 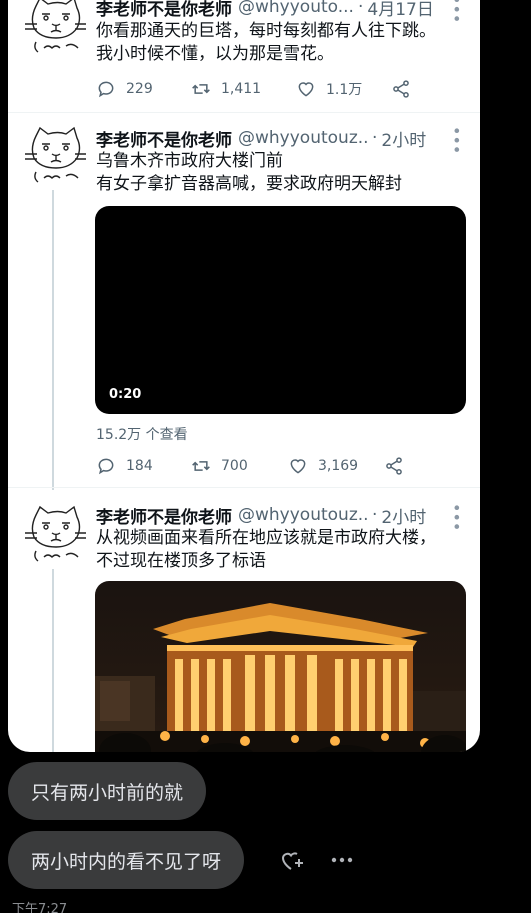 What do you see at coordinates (281, 173) in the screenshot?
I see `tweet-text: 乌鲁木齐市政府大楼门前 有女子拿扩音器高喊，要求政府明天解封` at bounding box center [281, 173].